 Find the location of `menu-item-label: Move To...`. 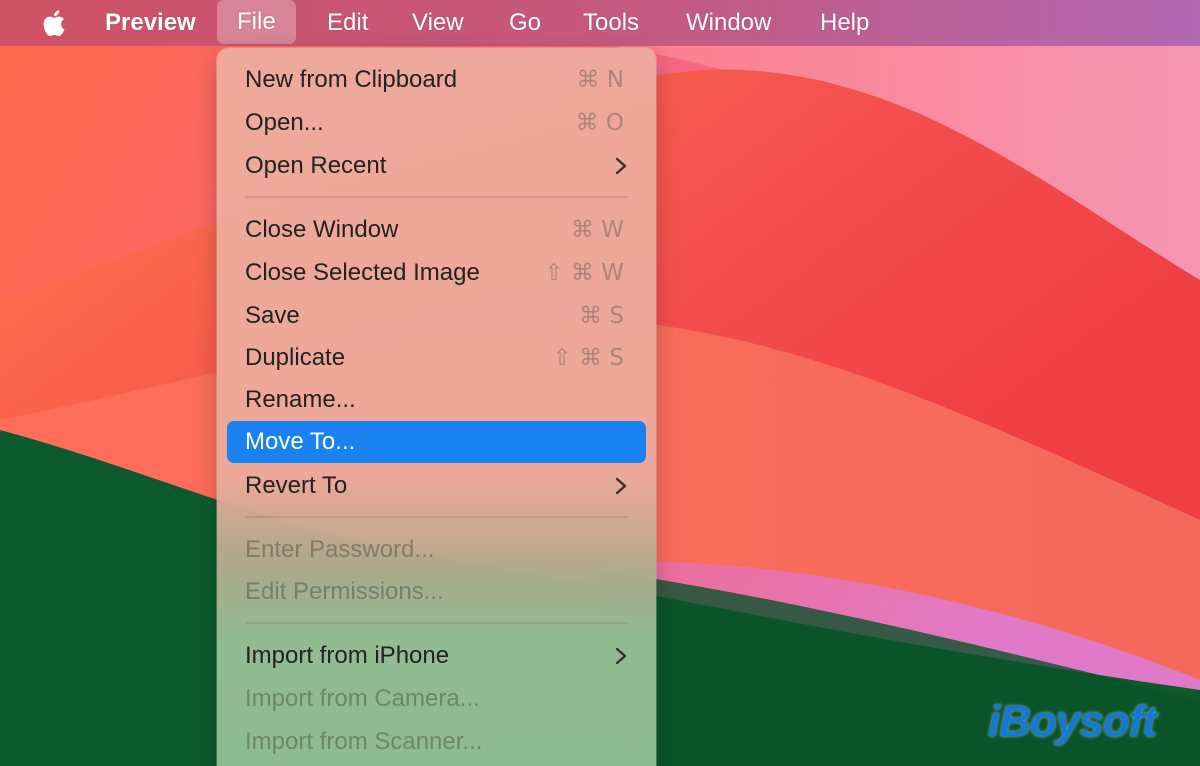

menu-item-label: Move To... is located at coordinates (300, 441).